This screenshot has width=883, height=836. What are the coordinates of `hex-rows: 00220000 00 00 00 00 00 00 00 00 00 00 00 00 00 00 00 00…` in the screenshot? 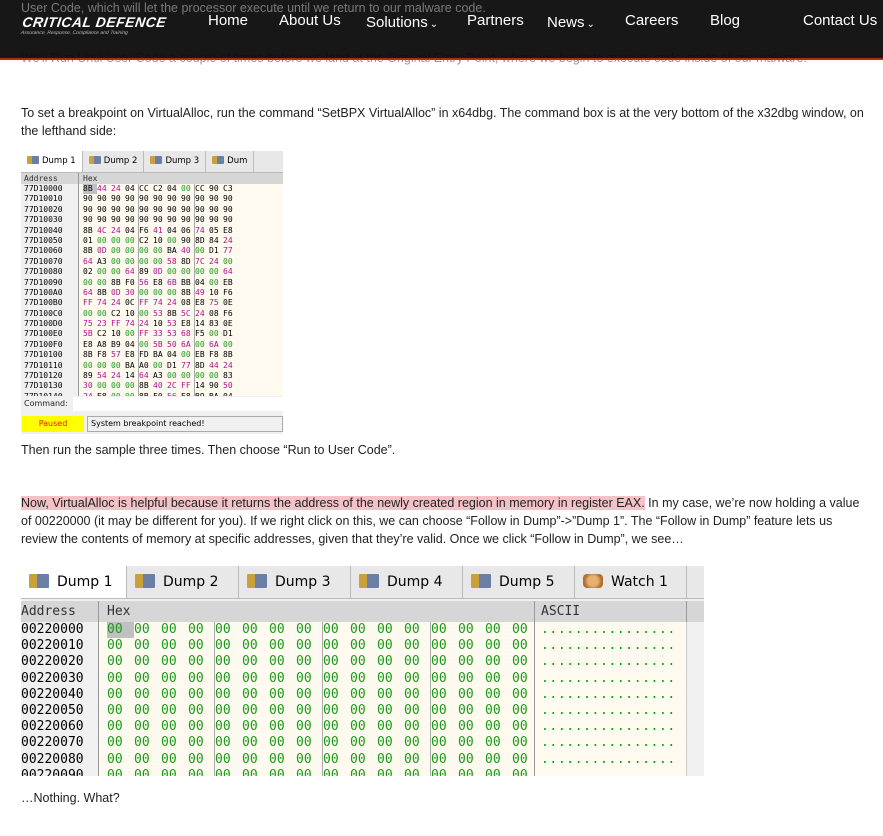 It's located at (362, 699).